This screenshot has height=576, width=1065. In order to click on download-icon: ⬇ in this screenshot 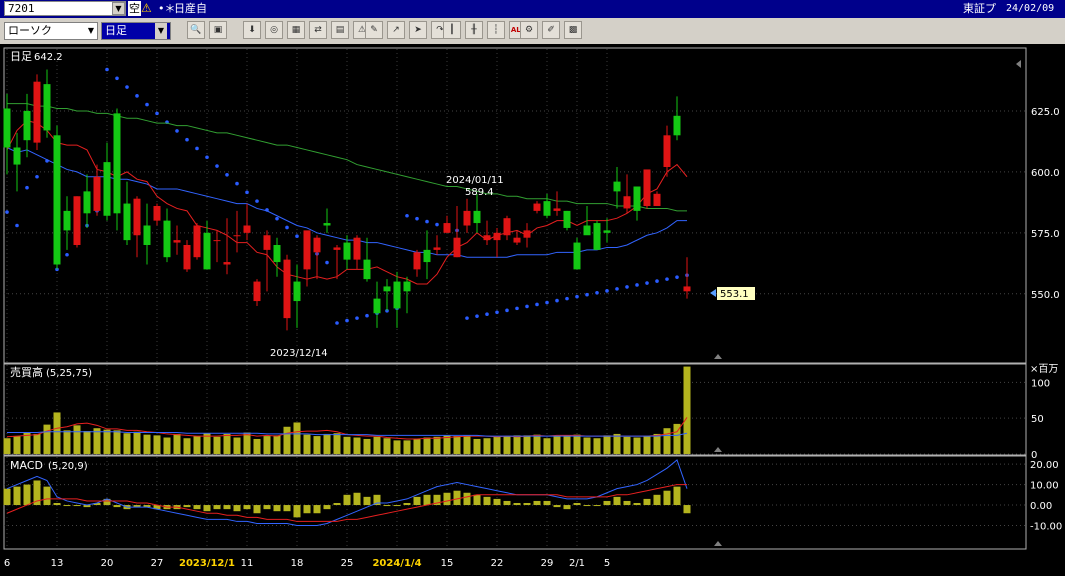, I will do `click(252, 30)`.